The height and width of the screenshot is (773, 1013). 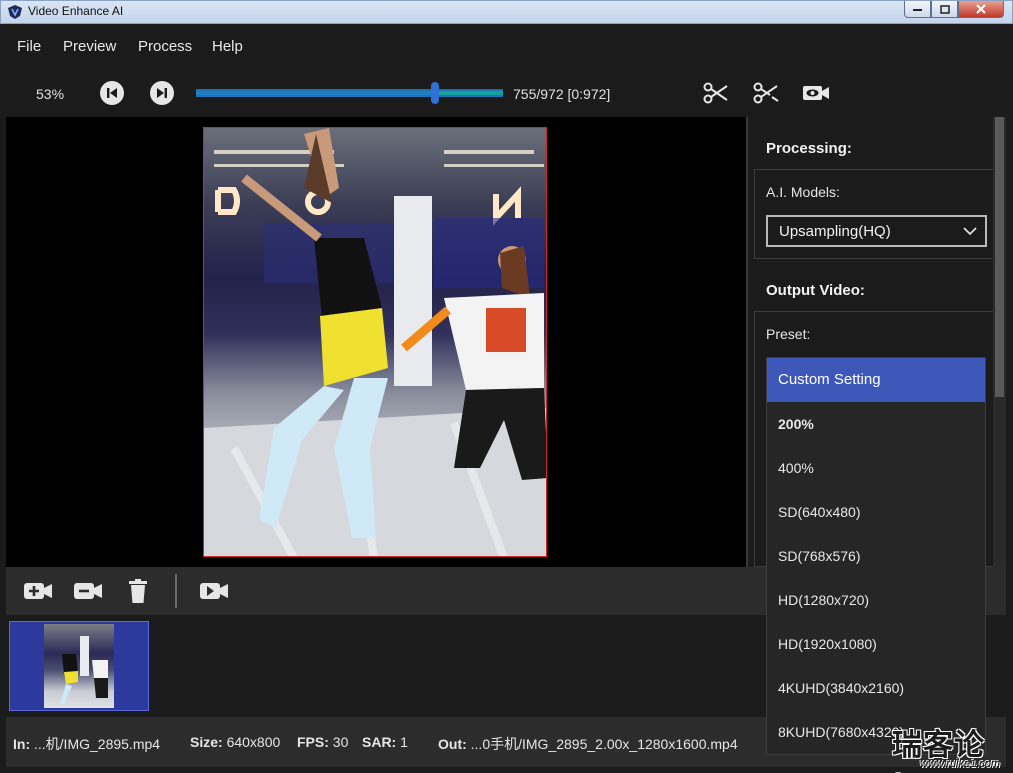 I want to click on preset-option: HD(1920x1080), so click(x=876, y=644).